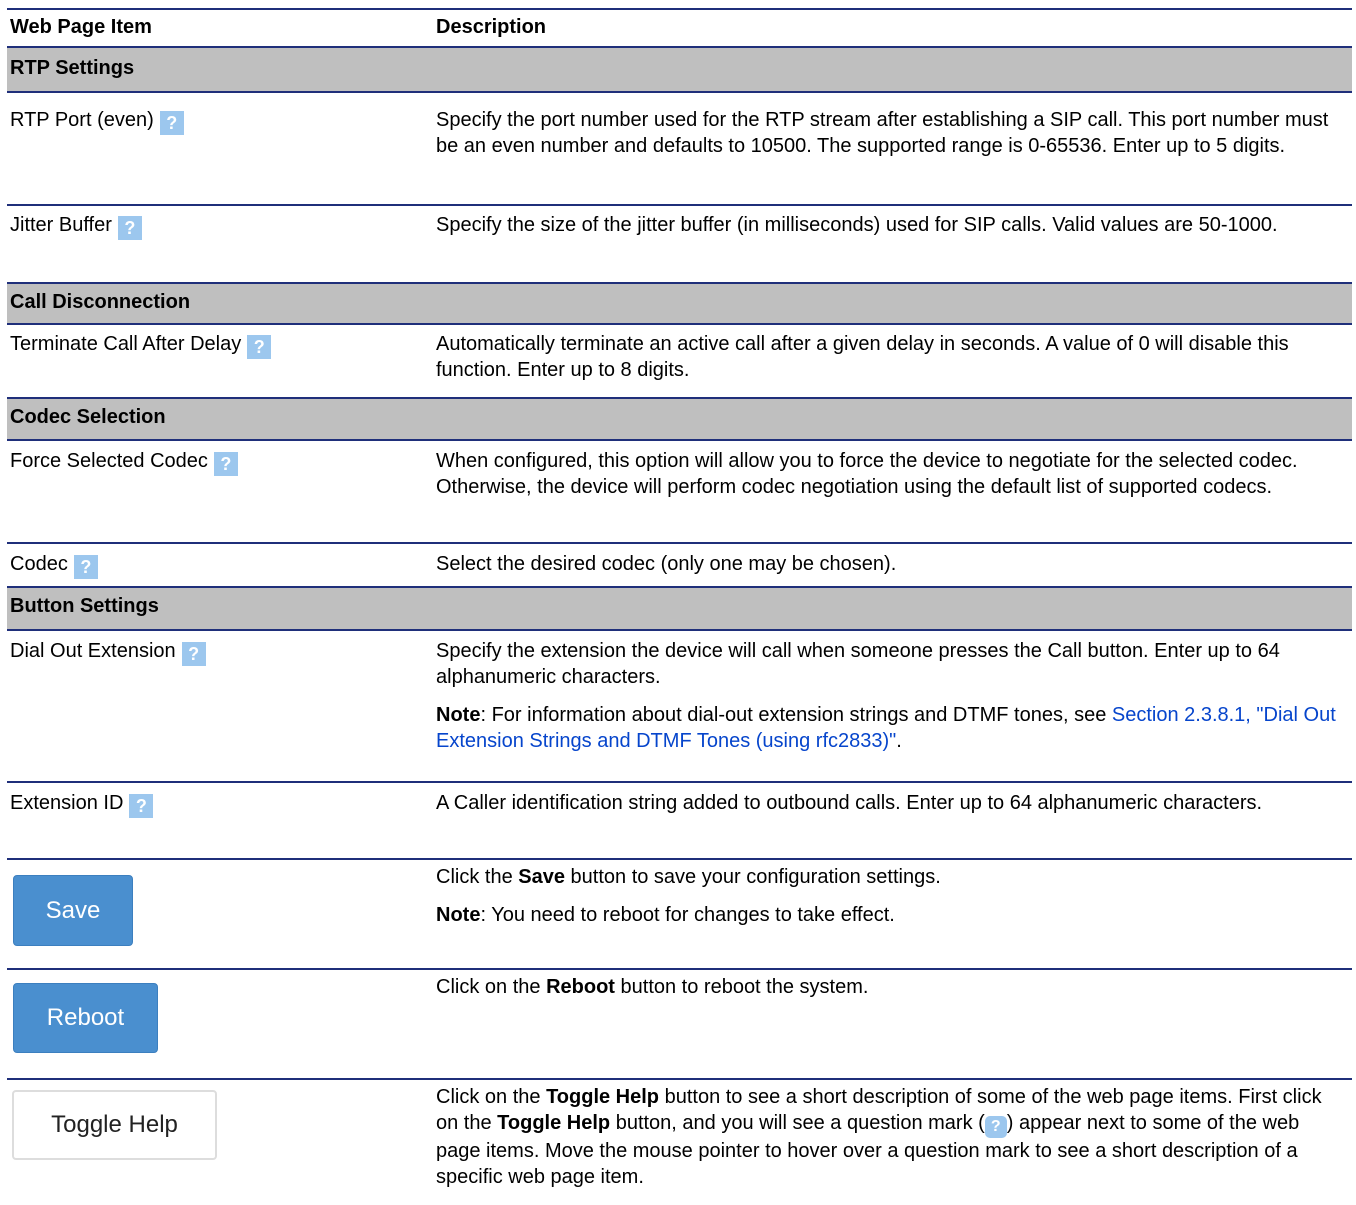  What do you see at coordinates (679, 608) in the screenshot?
I see `section-button-settings: Button Settings` at bounding box center [679, 608].